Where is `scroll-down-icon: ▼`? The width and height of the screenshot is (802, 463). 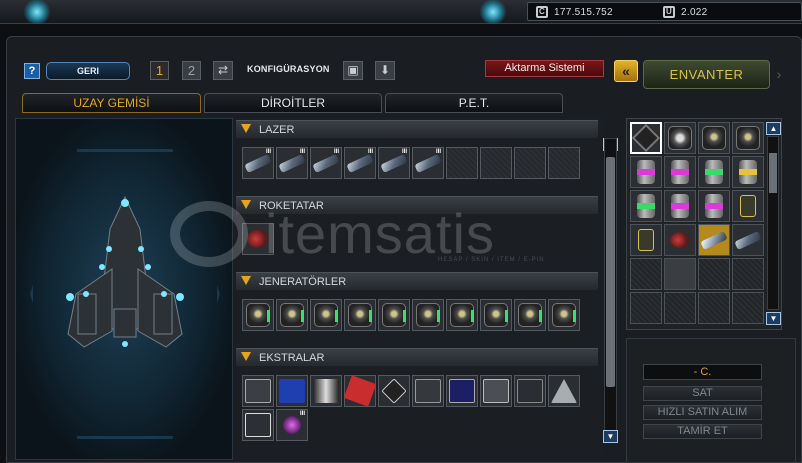
scroll-down-icon: ▼ is located at coordinates (610, 436).